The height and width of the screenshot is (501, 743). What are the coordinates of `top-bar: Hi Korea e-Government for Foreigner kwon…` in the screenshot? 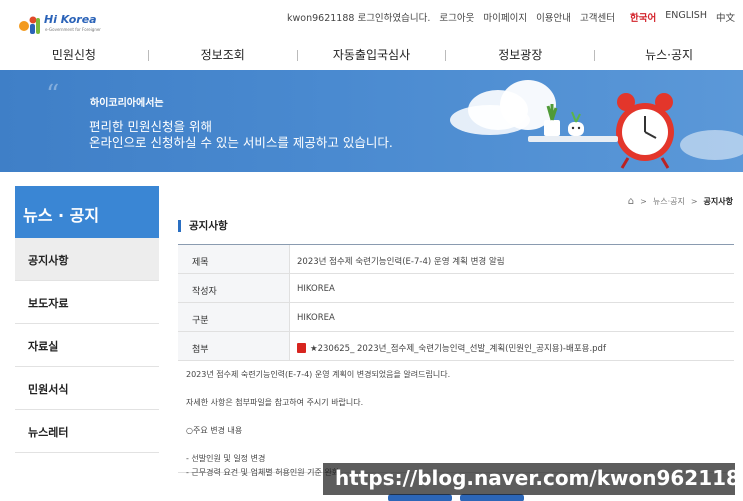 It's located at (371, 21).